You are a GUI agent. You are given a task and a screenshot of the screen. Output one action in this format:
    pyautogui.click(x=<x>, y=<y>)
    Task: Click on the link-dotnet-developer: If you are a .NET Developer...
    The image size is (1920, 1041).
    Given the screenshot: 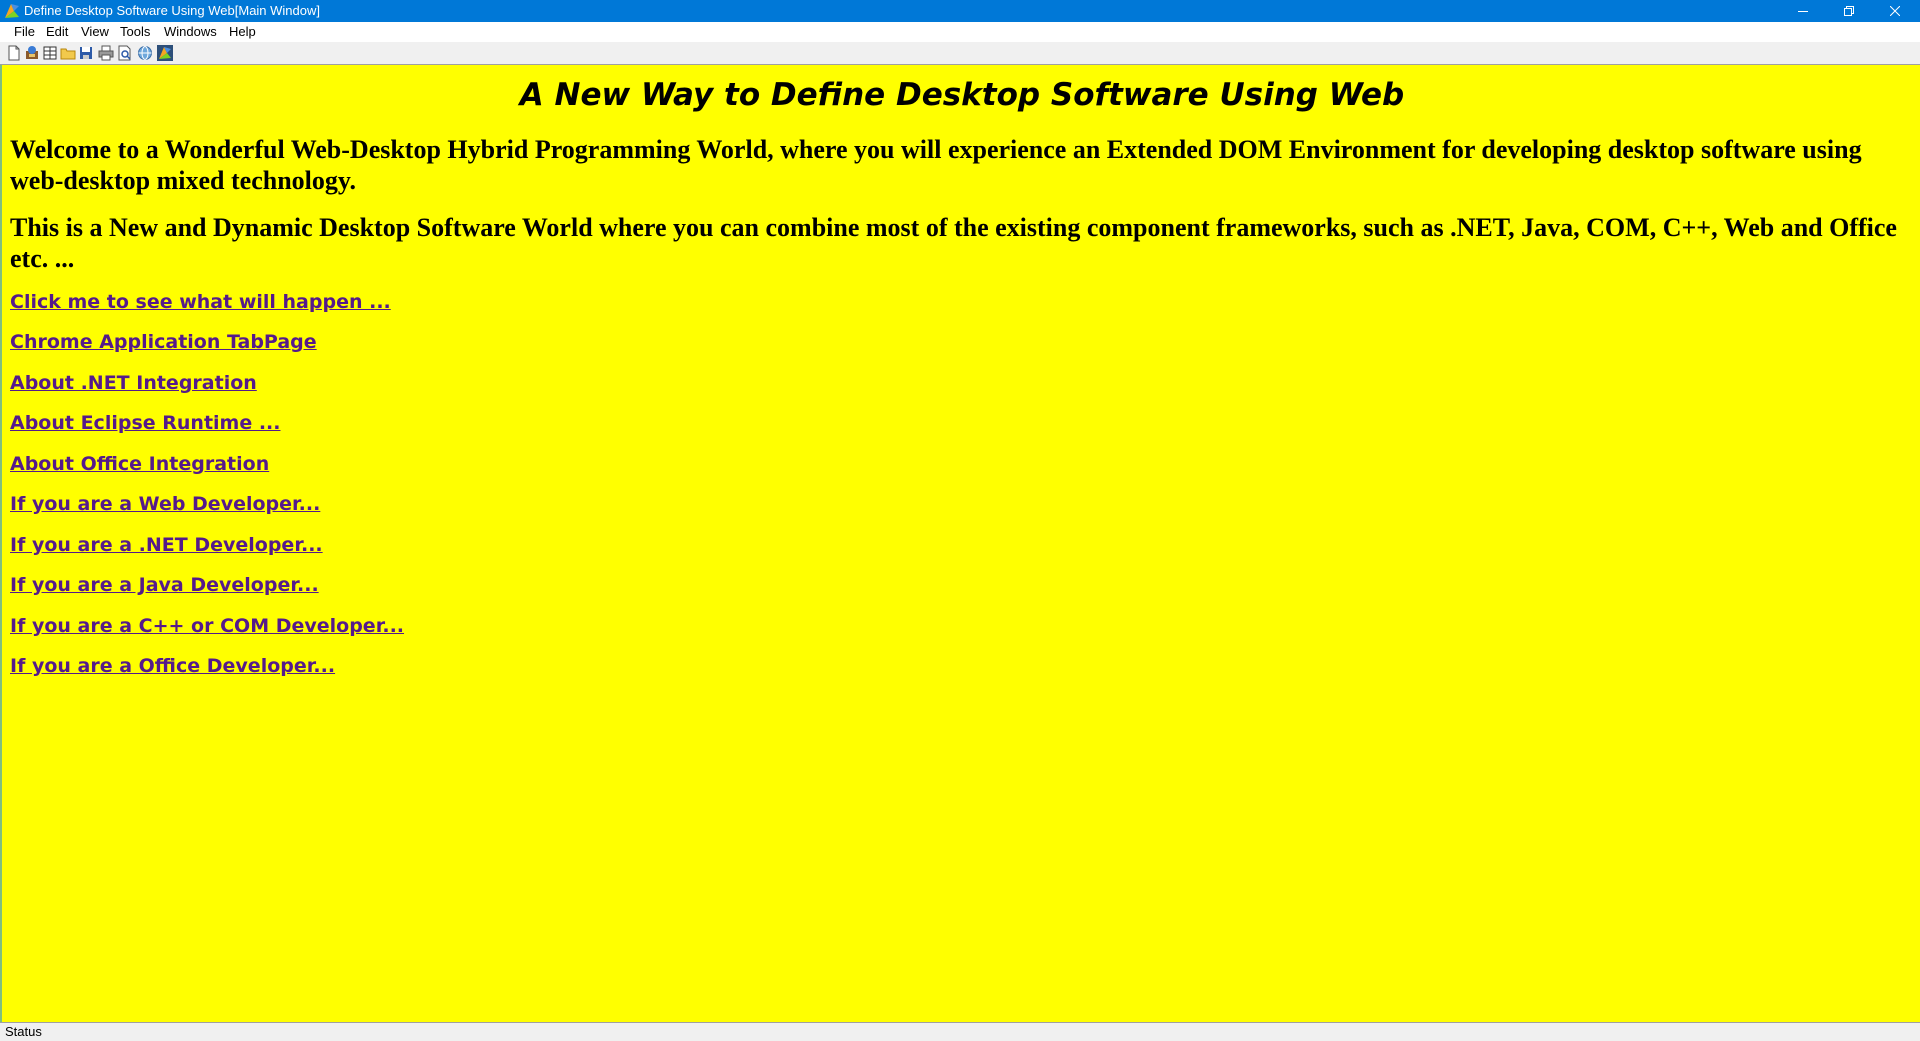 What is the action you would take?
    pyautogui.click(x=166, y=545)
    